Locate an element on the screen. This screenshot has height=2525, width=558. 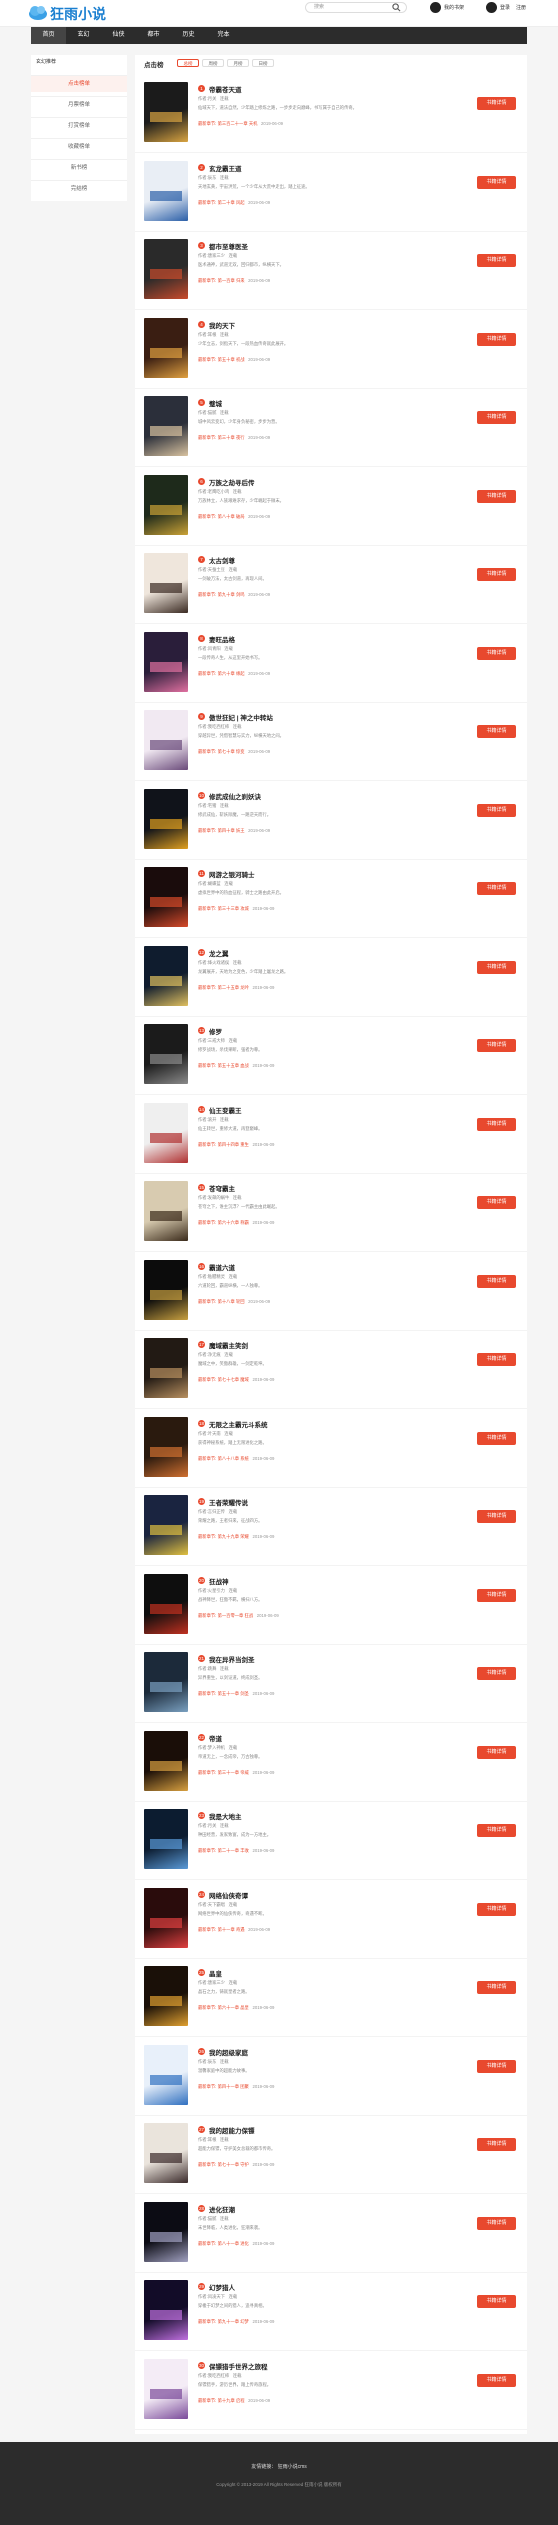
cloud-logo-icon is located at coordinates (38, 12).